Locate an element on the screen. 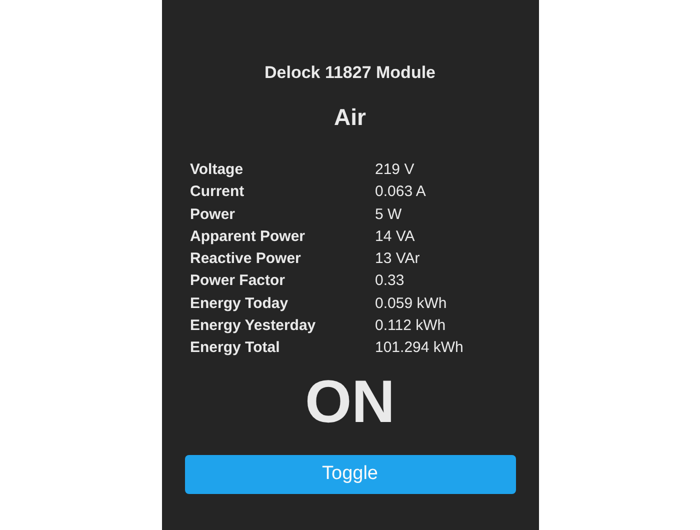 This screenshot has width=700, height=530. reading-value: 101.294 kWh is located at coordinates (419, 348).